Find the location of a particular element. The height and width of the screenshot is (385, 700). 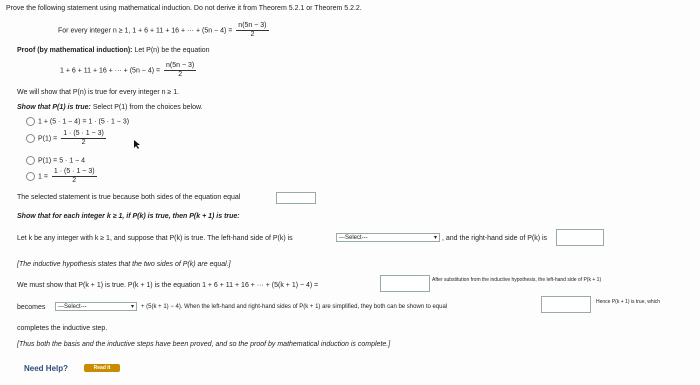

rhs-pk-input is located at coordinates (580, 237).